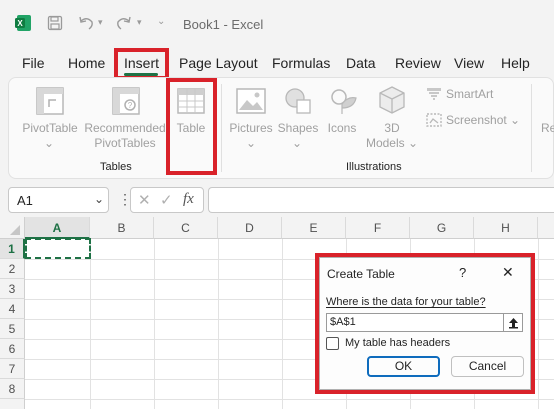 The width and height of the screenshot is (554, 409). I want to click on pivottable-button: PivotTable, so click(50, 128).